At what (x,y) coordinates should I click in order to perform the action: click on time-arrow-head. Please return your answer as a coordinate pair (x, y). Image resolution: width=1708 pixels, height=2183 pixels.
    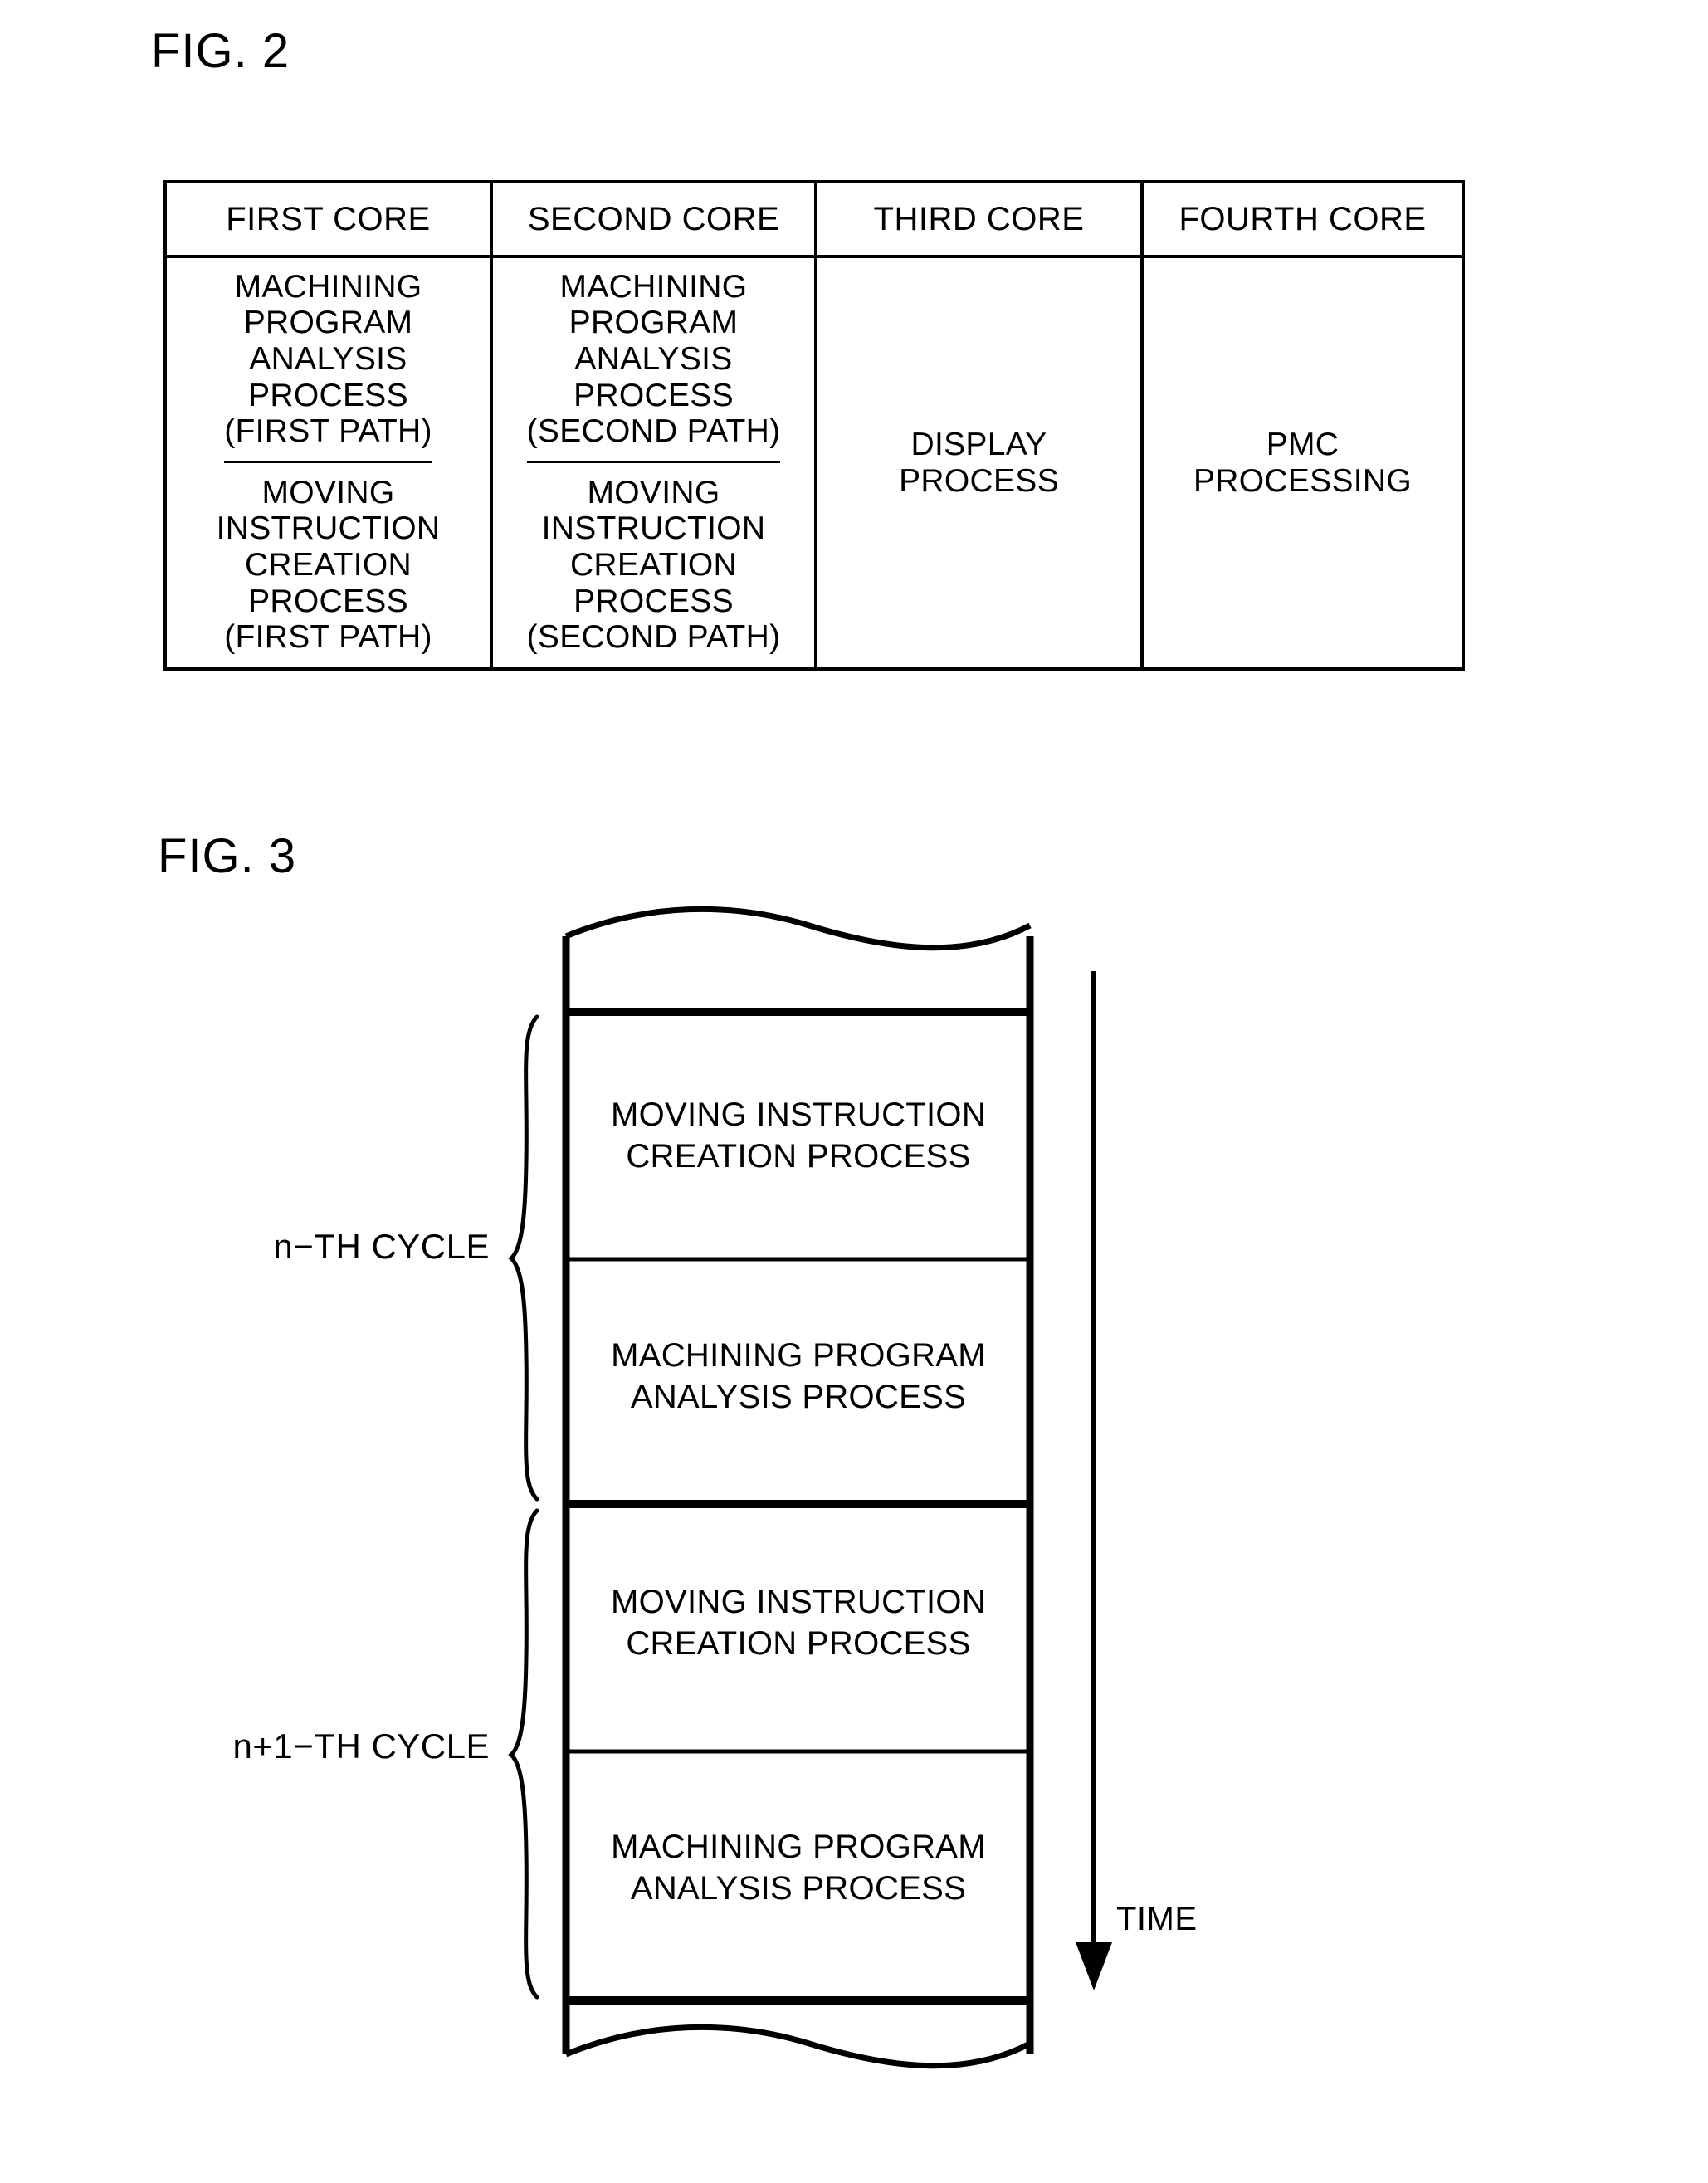
    Looking at the image, I should click on (1094, 1966).